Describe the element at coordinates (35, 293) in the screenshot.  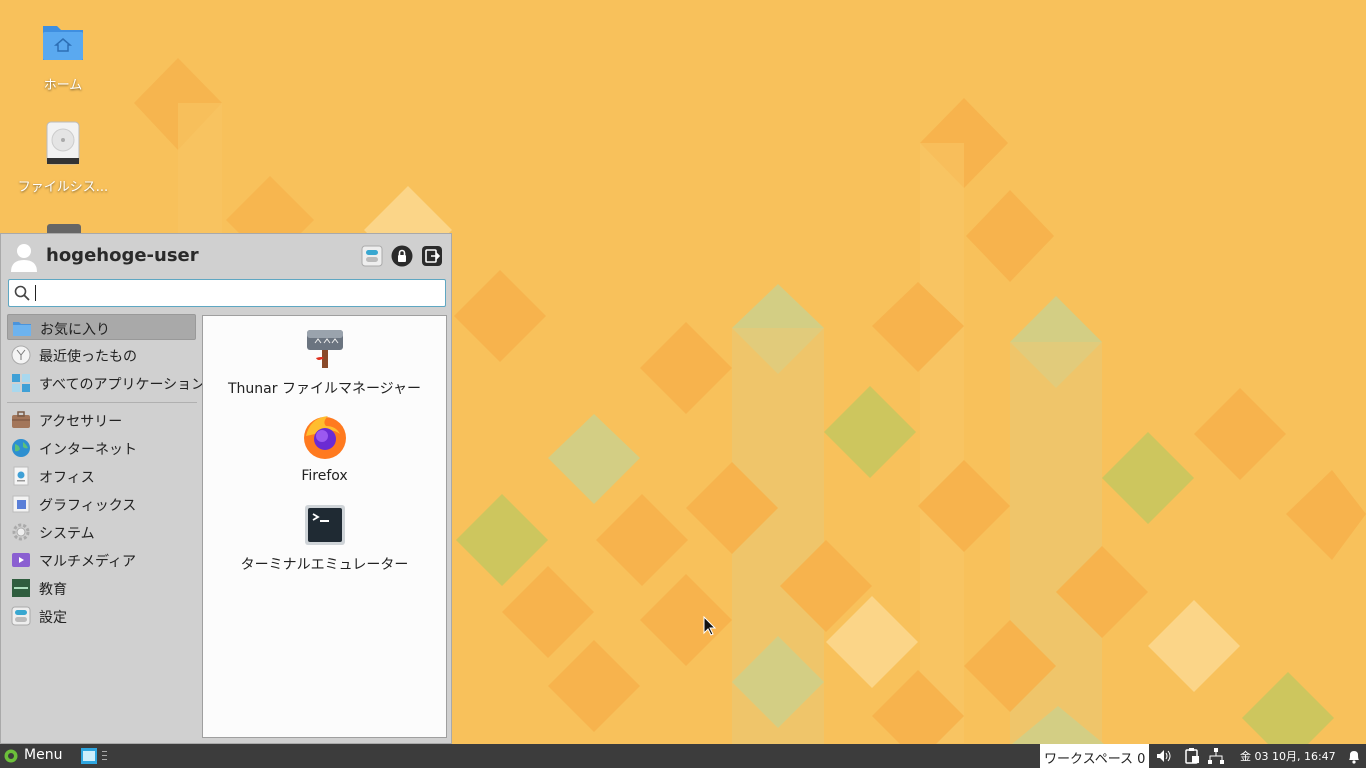
I see `text-caret` at that location.